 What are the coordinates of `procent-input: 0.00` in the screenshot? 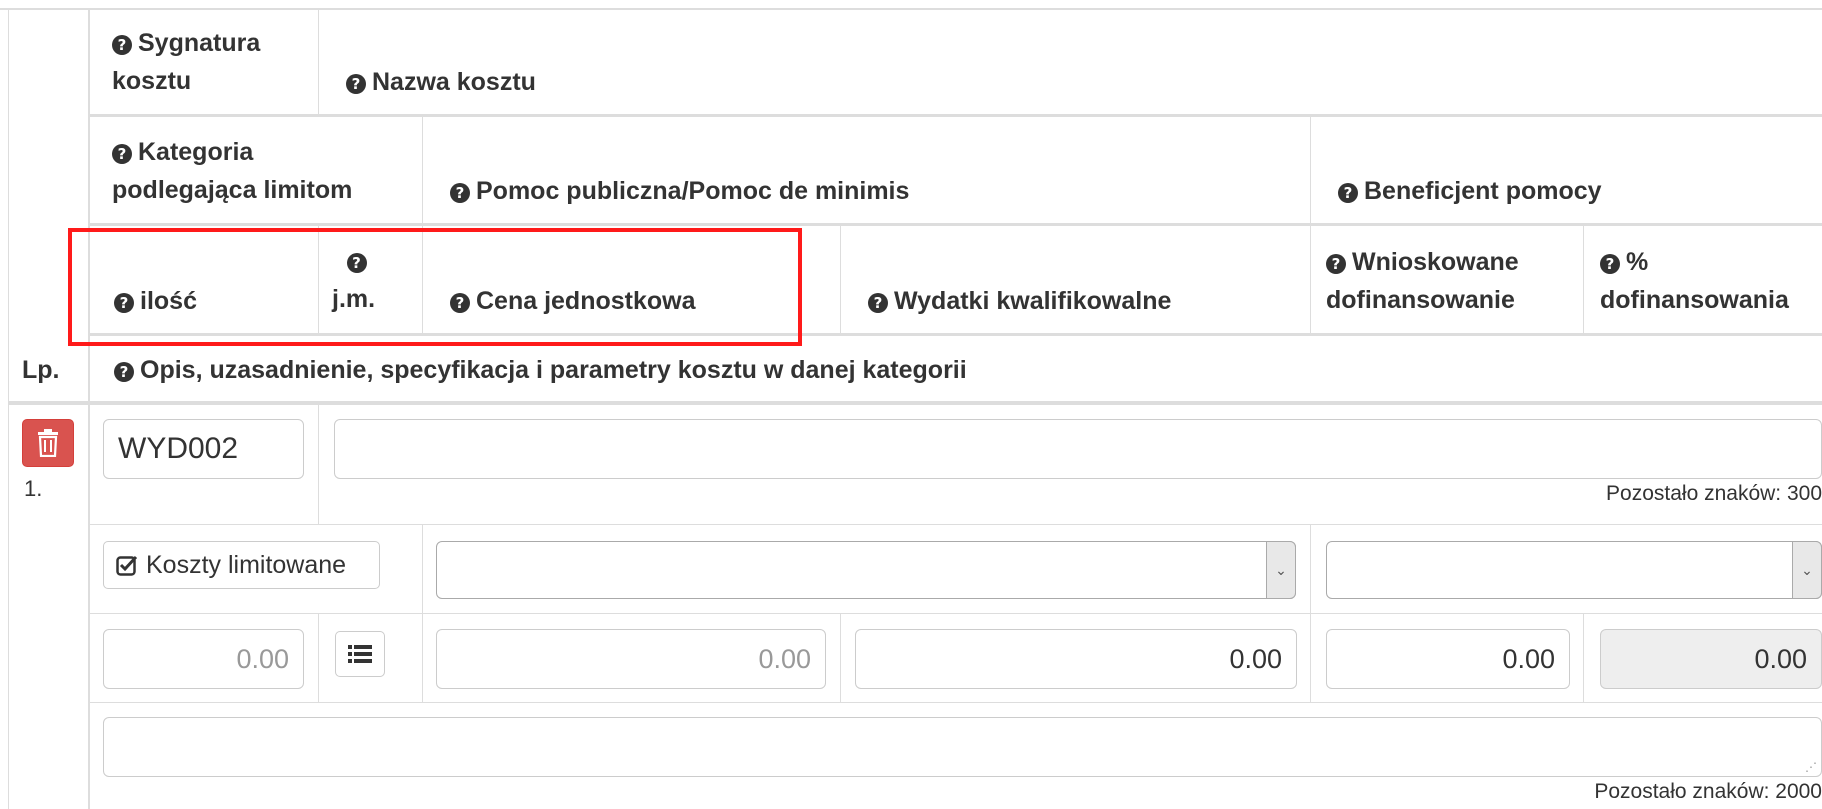 It's located at (1711, 659).